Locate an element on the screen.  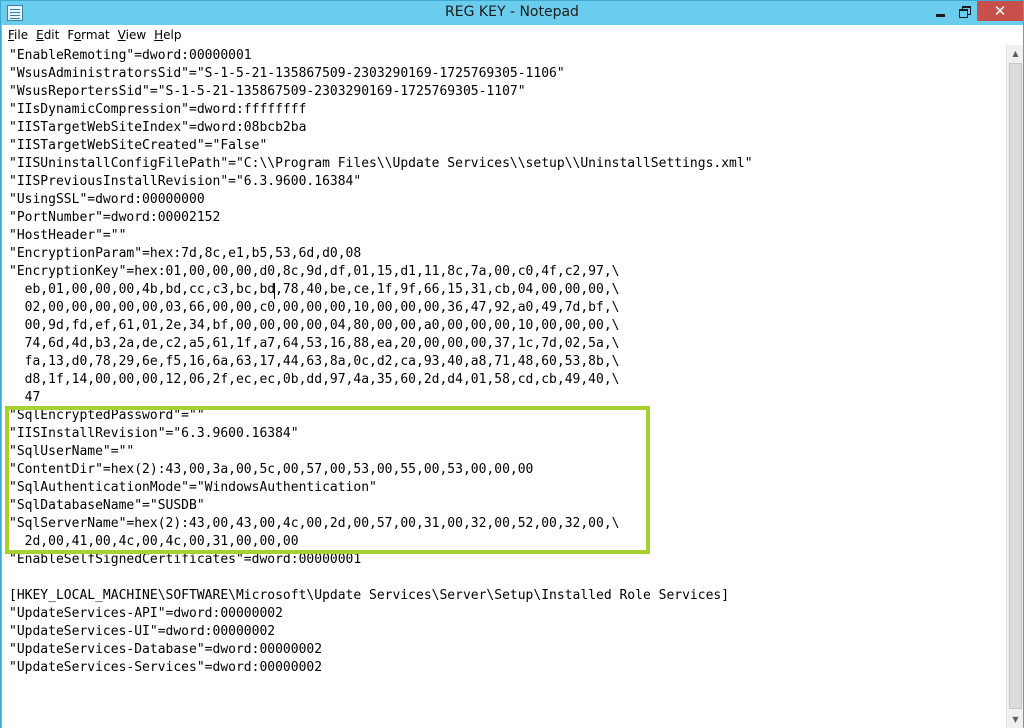
menu-file: File is located at coordinates (20, 35).